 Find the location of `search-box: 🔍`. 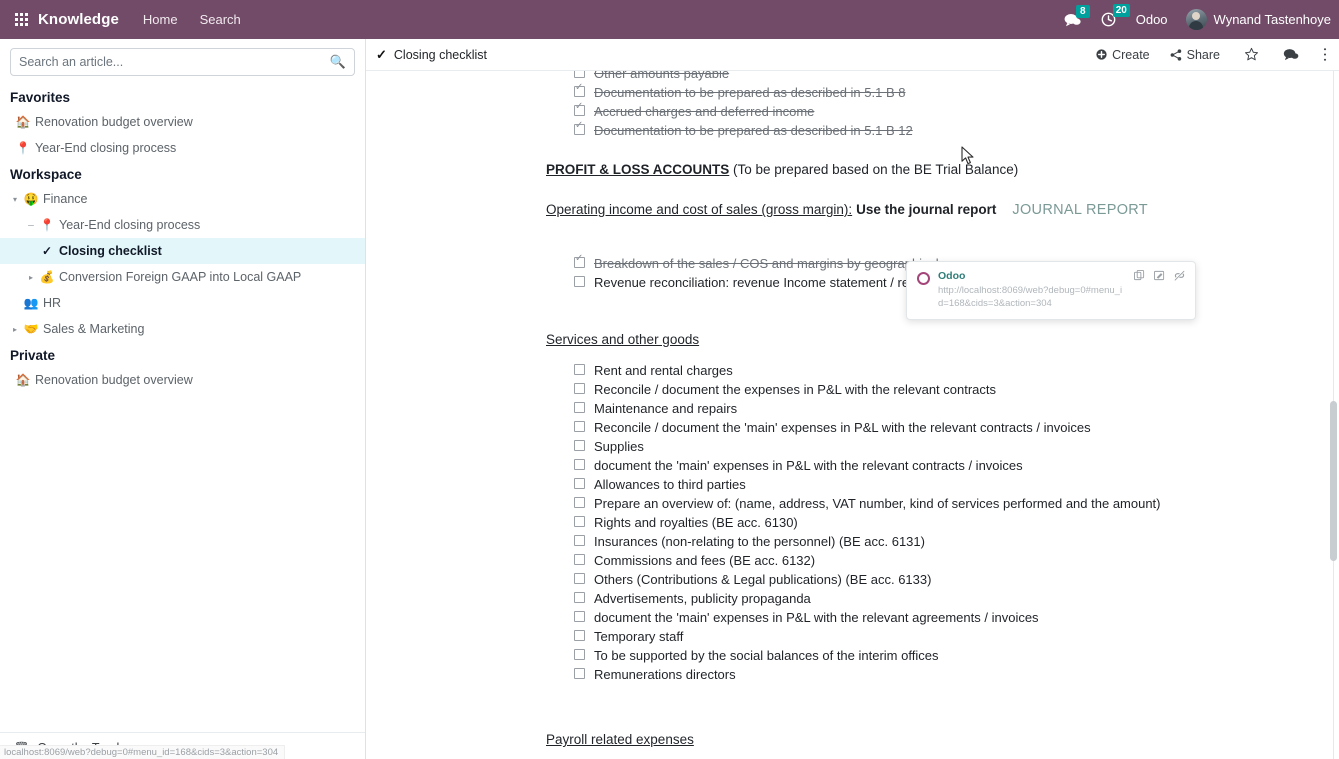

search-box: 🔍 is located at coordinates (182, 62).